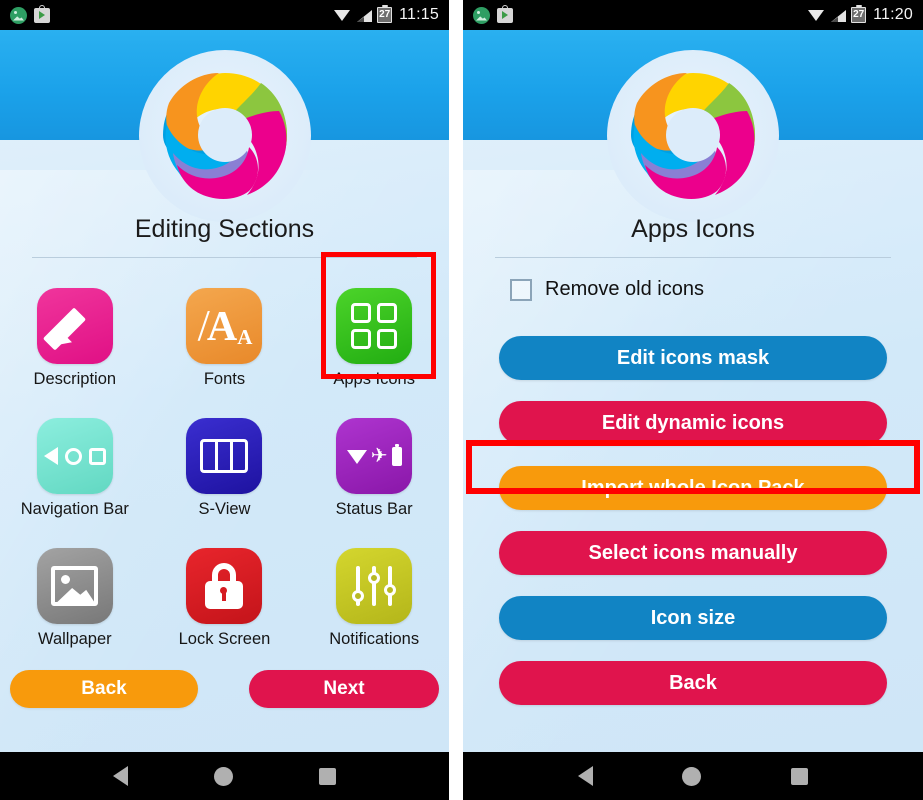 Image resolution: width=923 pixels, height=800 pixels. I want to click on navbar-icon, so click(74, 456).